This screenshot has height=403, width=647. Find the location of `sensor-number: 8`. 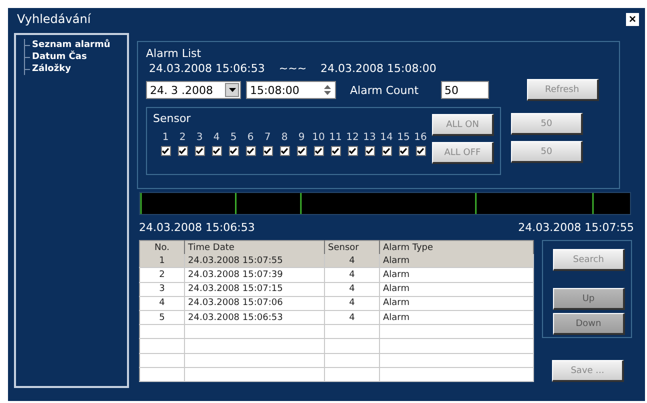

sensor-number: 8 is located at coordinates (284, 137).